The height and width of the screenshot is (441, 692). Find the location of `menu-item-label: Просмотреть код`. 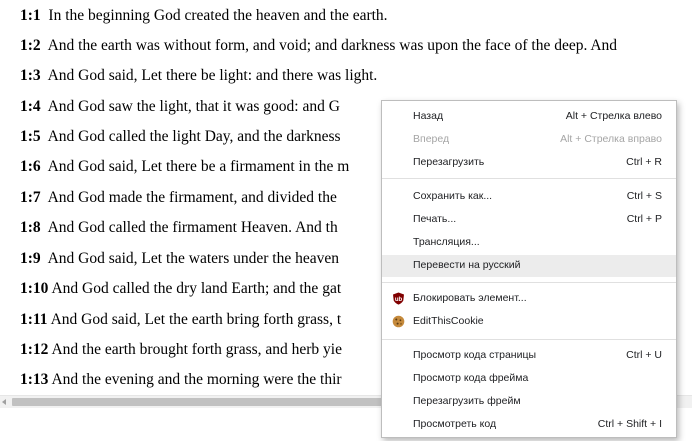

menu-item-label: Просмотреть код is located at coordinates (455, 424).